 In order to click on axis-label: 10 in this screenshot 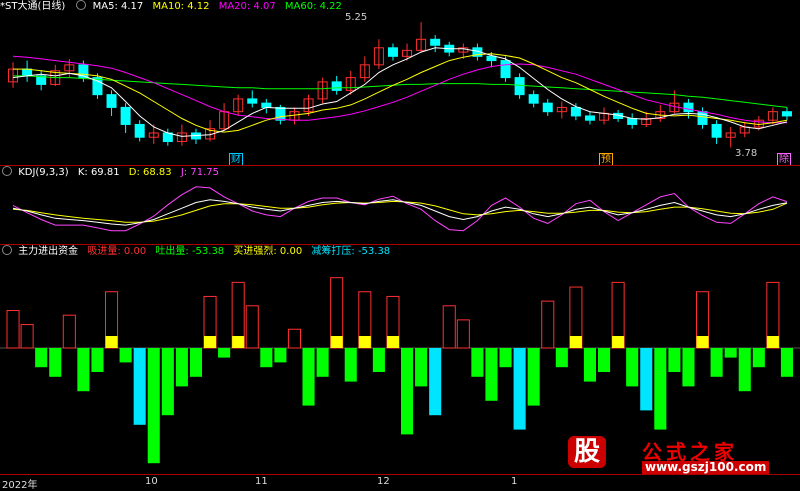, I will do `click(151, 481)`.